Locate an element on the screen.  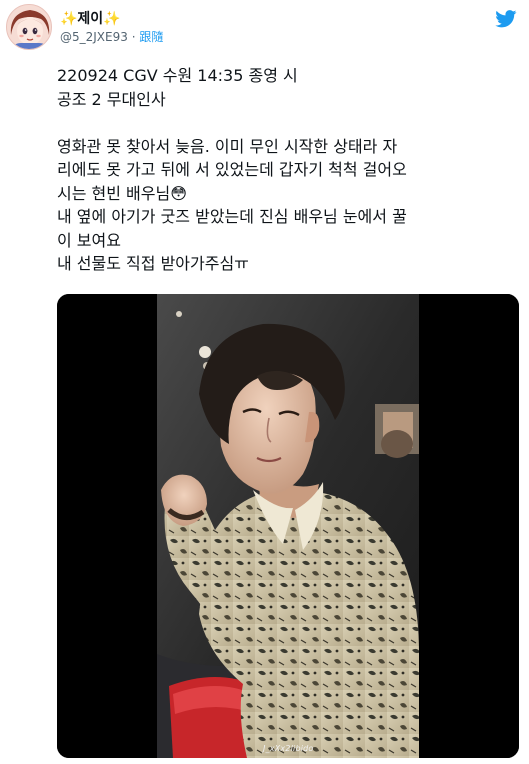
display-name: ✨제이✨ is located at coordinates (111, 19).